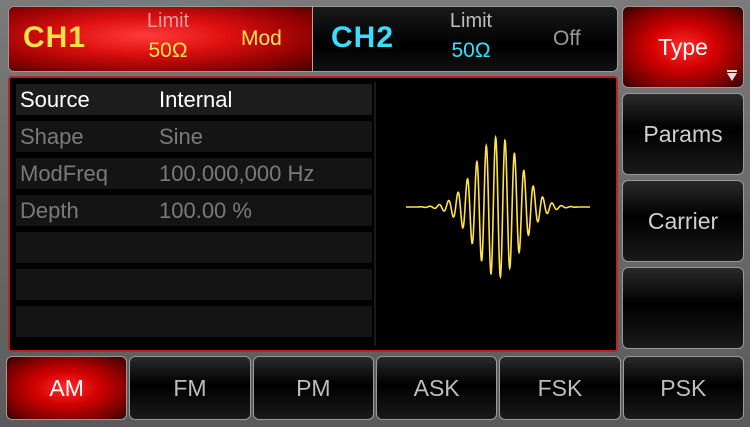 This screenshot has height=427, width=750. I want to click on ch2-impedance: 50Ω, so click(471, 50).